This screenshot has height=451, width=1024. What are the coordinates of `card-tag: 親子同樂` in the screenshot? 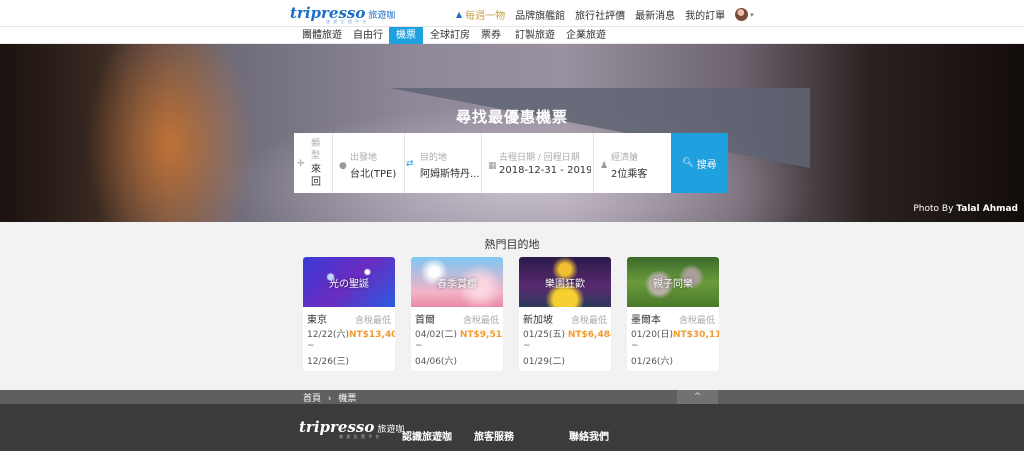 It's located at (673, 284).